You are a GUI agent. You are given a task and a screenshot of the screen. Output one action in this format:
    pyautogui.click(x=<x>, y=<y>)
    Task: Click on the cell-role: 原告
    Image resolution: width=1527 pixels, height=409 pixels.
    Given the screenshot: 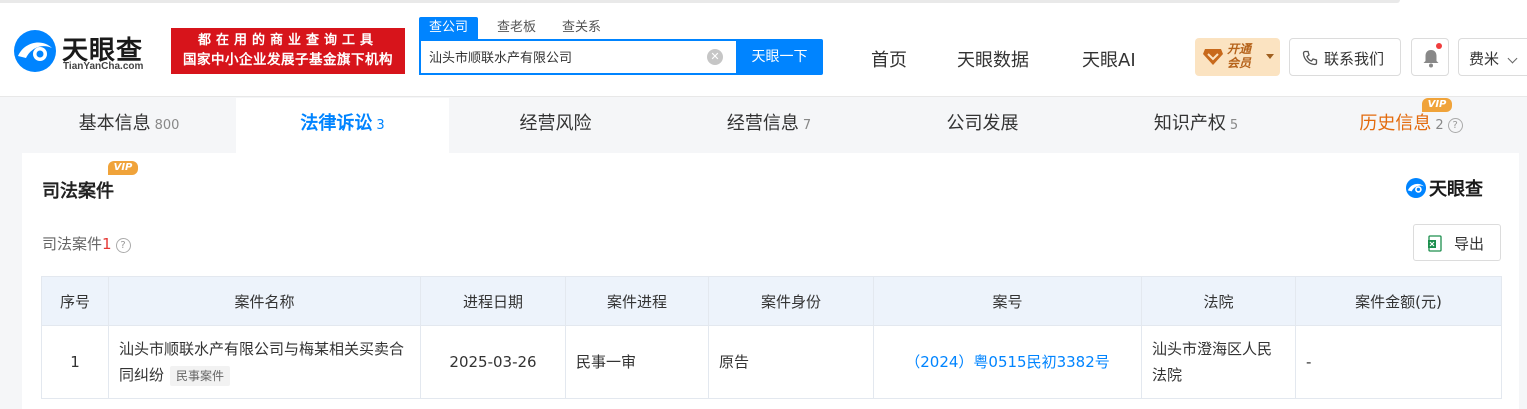 What is the action you would take?
    pyautogui.click(x=791, y=362)
    